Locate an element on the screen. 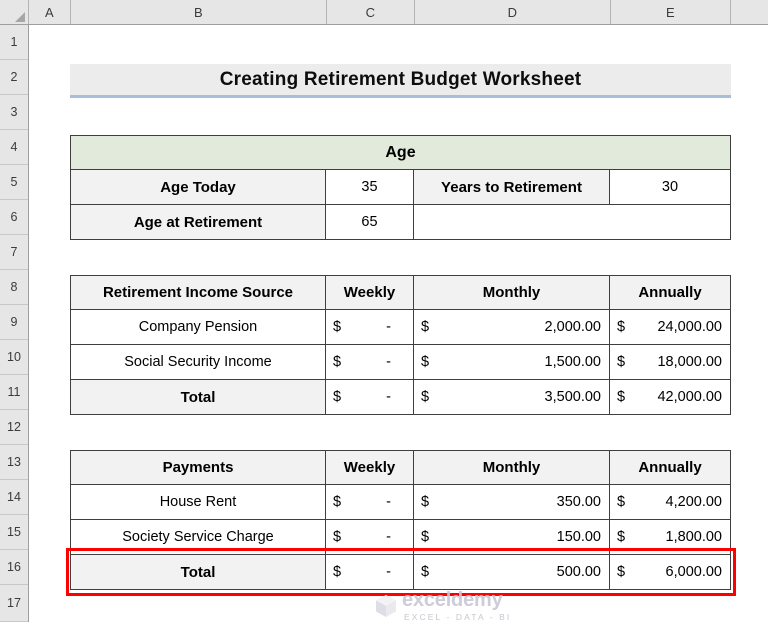  row-header-13: 13 is located at coordinates (14, 462).